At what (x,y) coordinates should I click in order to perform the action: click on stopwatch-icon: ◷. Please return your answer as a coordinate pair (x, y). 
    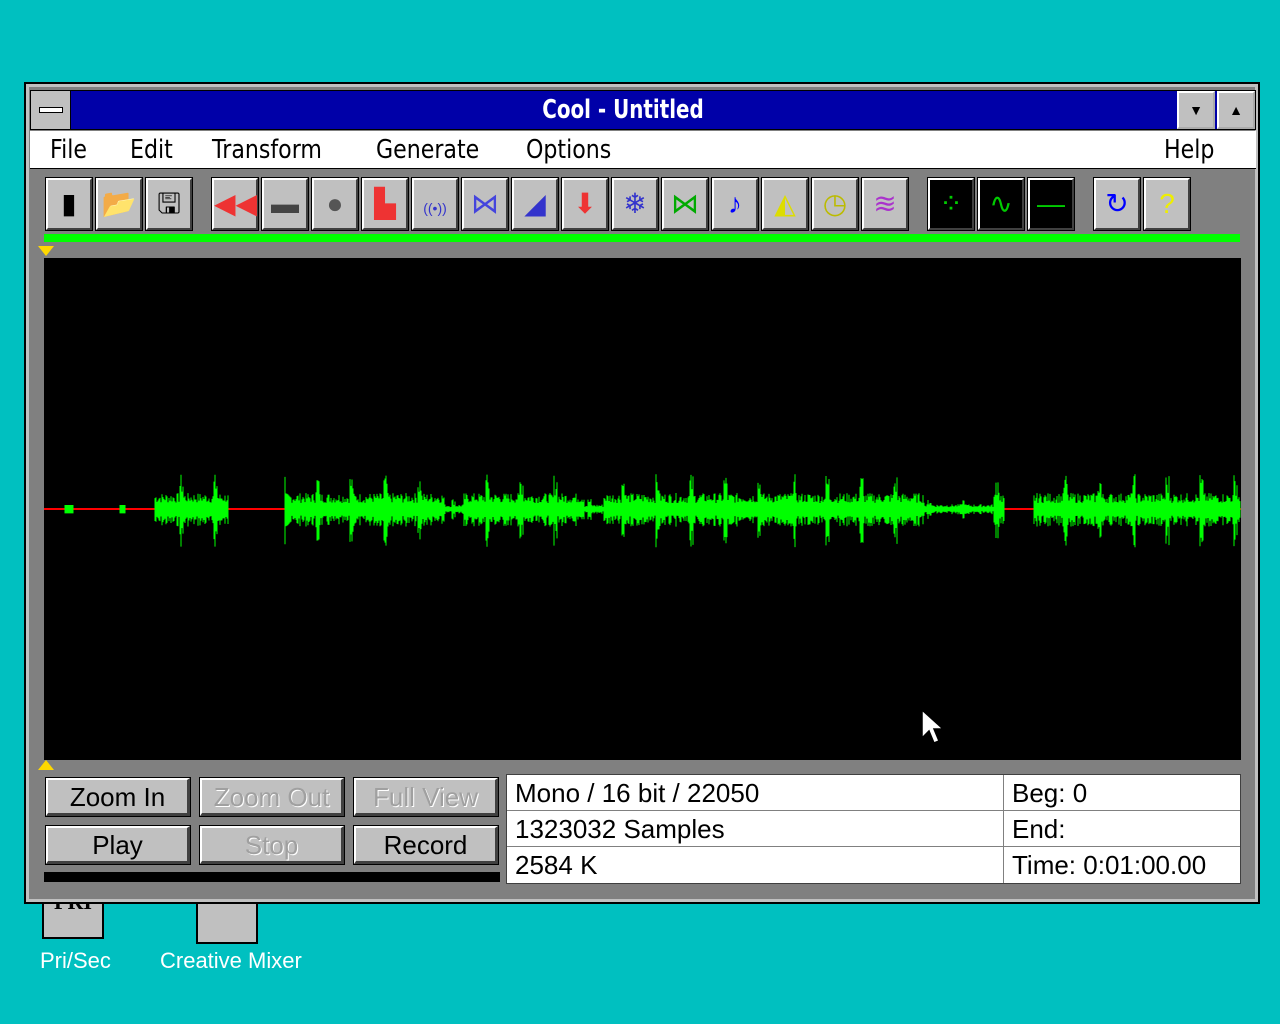
    Looking at the image, I should click on (835, 203).